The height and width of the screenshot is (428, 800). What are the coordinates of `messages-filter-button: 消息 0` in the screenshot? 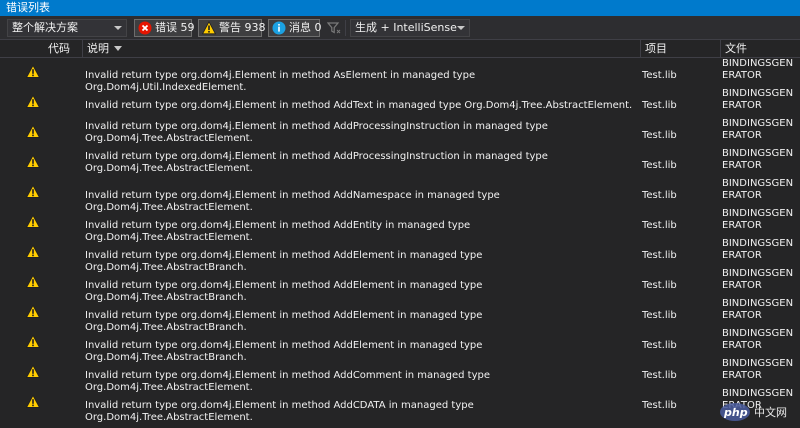 It's located at (295, 28).